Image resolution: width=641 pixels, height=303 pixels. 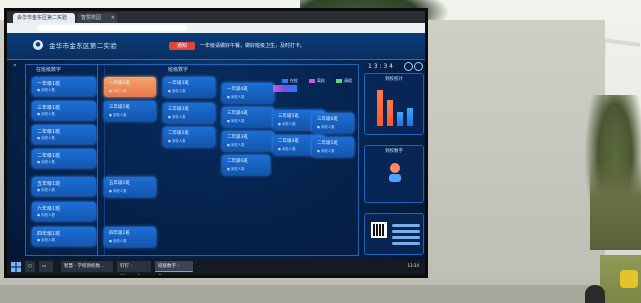 What do you see at coordinates (16, 267) in the screenshot?
I see `windows-start-icon` at bounding box center [16, 267].